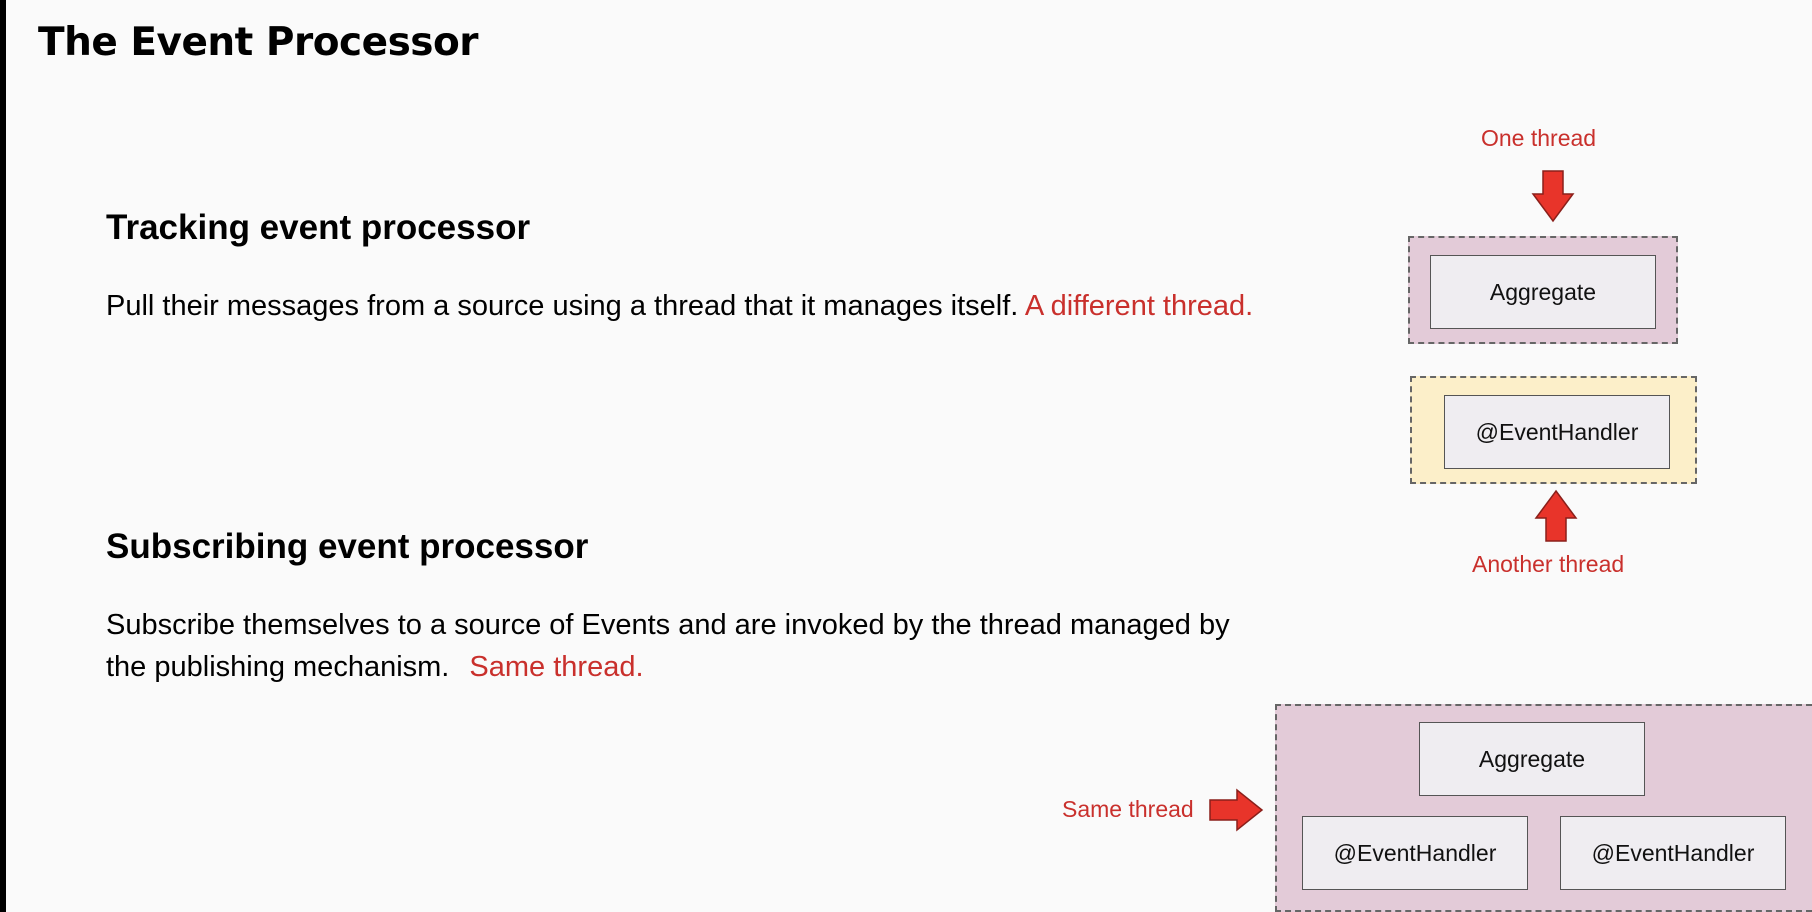  I want to click on aggregate-thread-container: Aggregate, so click(1543, 290).